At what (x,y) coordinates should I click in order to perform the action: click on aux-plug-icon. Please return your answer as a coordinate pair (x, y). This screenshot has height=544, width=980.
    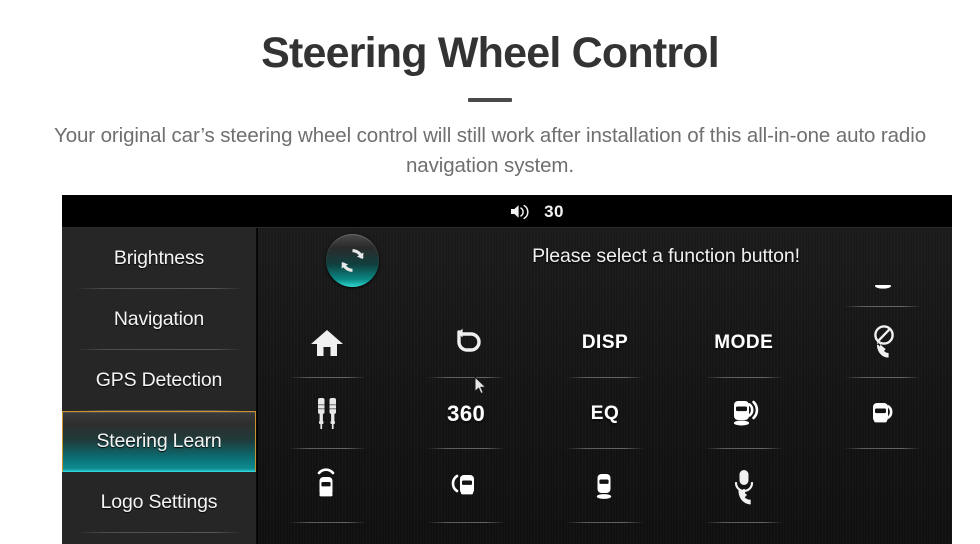
    Looking at the image, I should click on (327, 413).